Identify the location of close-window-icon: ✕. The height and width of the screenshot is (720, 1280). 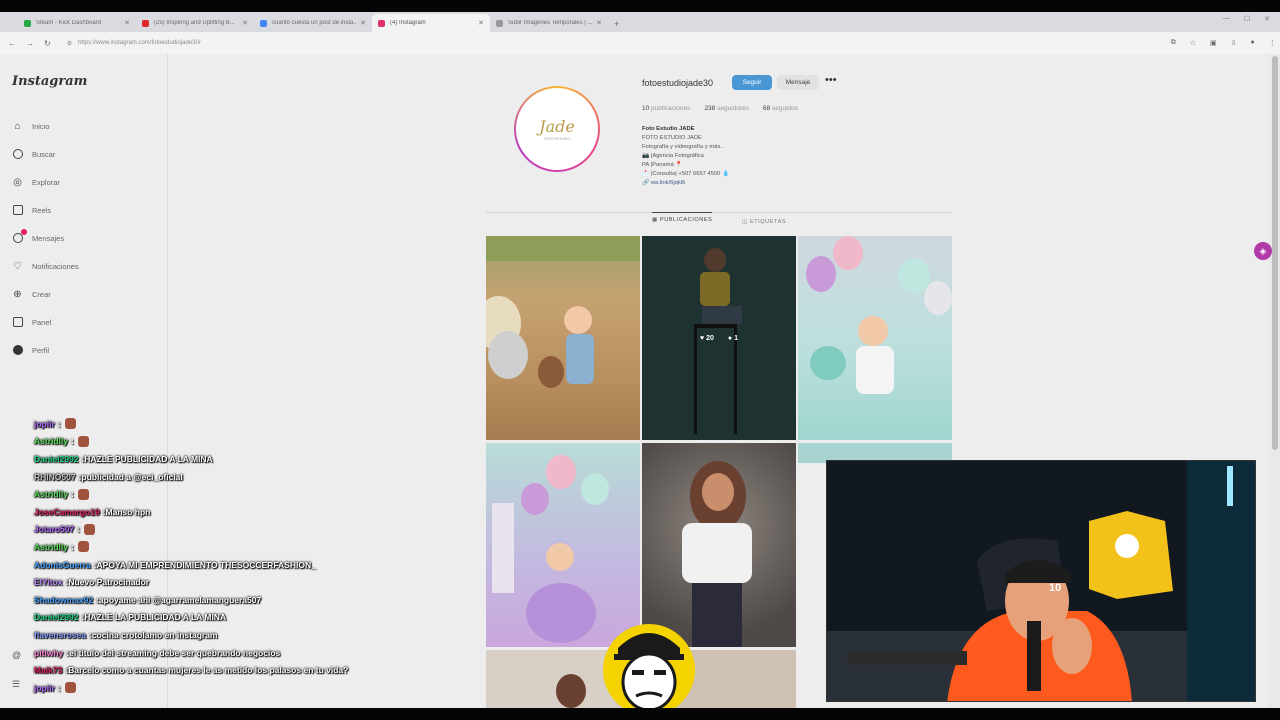
(1267, 19).